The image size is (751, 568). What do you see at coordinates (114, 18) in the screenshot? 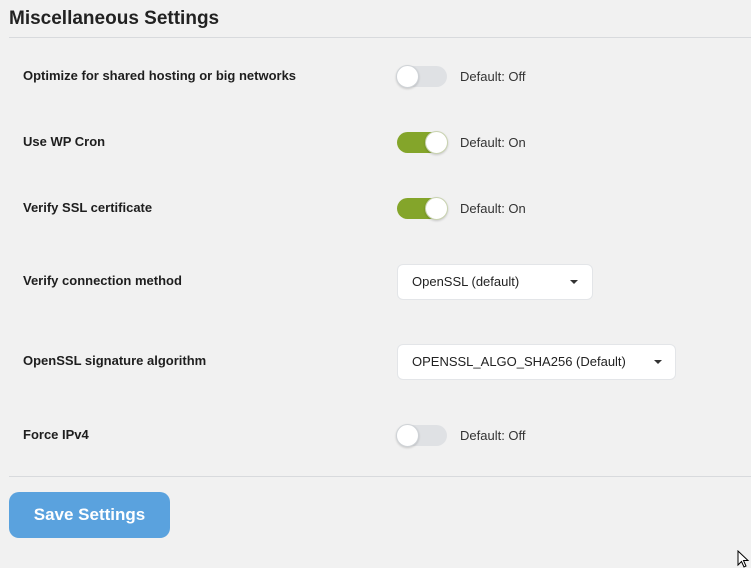
I see `section-title: Miscellaneous Settings` at bounding box center [114, 18].